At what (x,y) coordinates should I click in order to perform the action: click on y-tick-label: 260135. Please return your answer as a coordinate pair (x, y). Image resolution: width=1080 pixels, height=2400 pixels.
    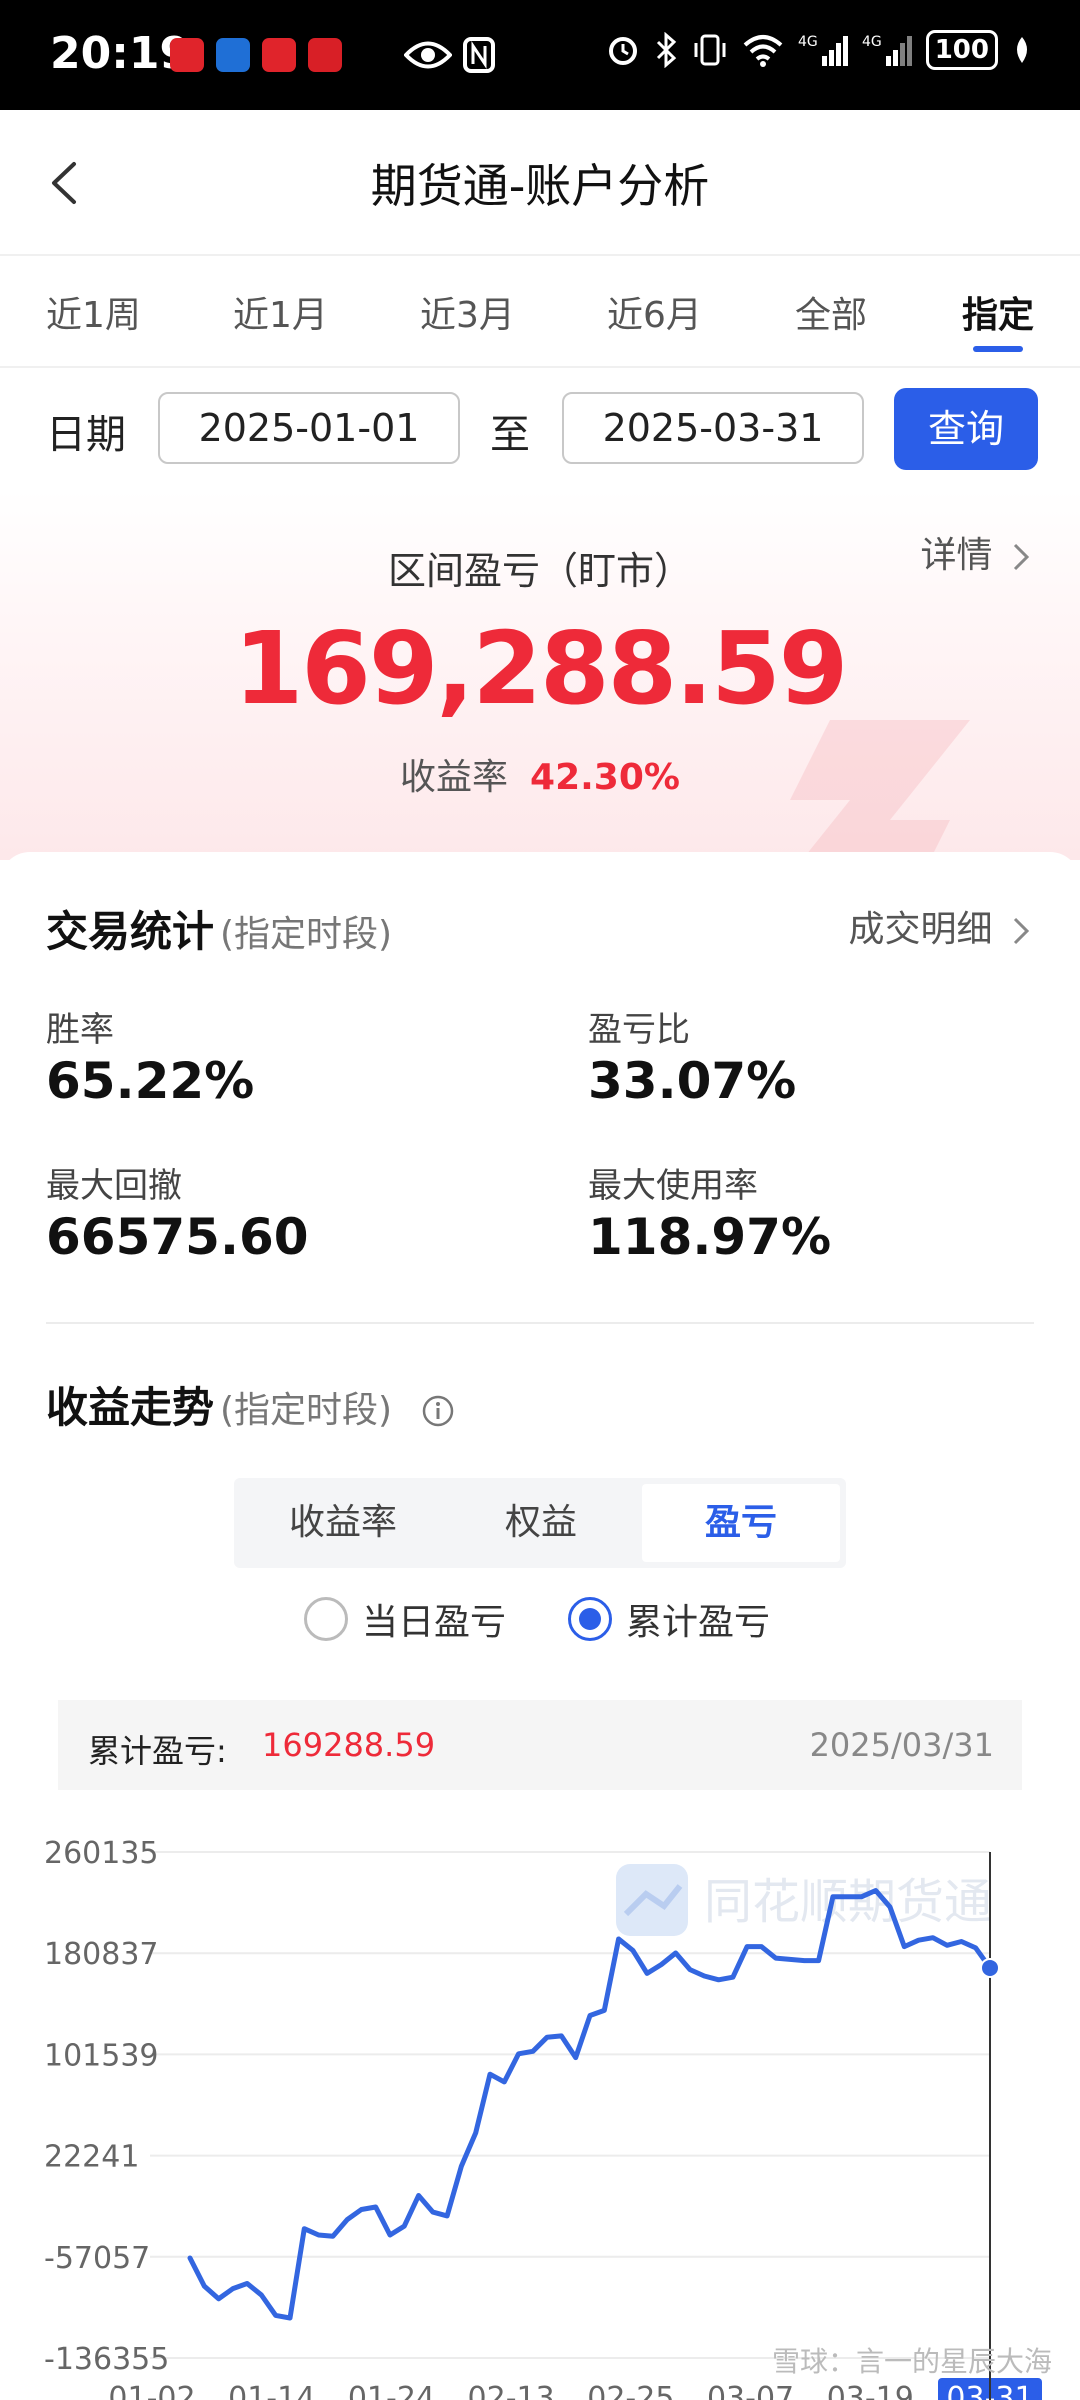
    Looking at the image, I should click on (101, 1853).